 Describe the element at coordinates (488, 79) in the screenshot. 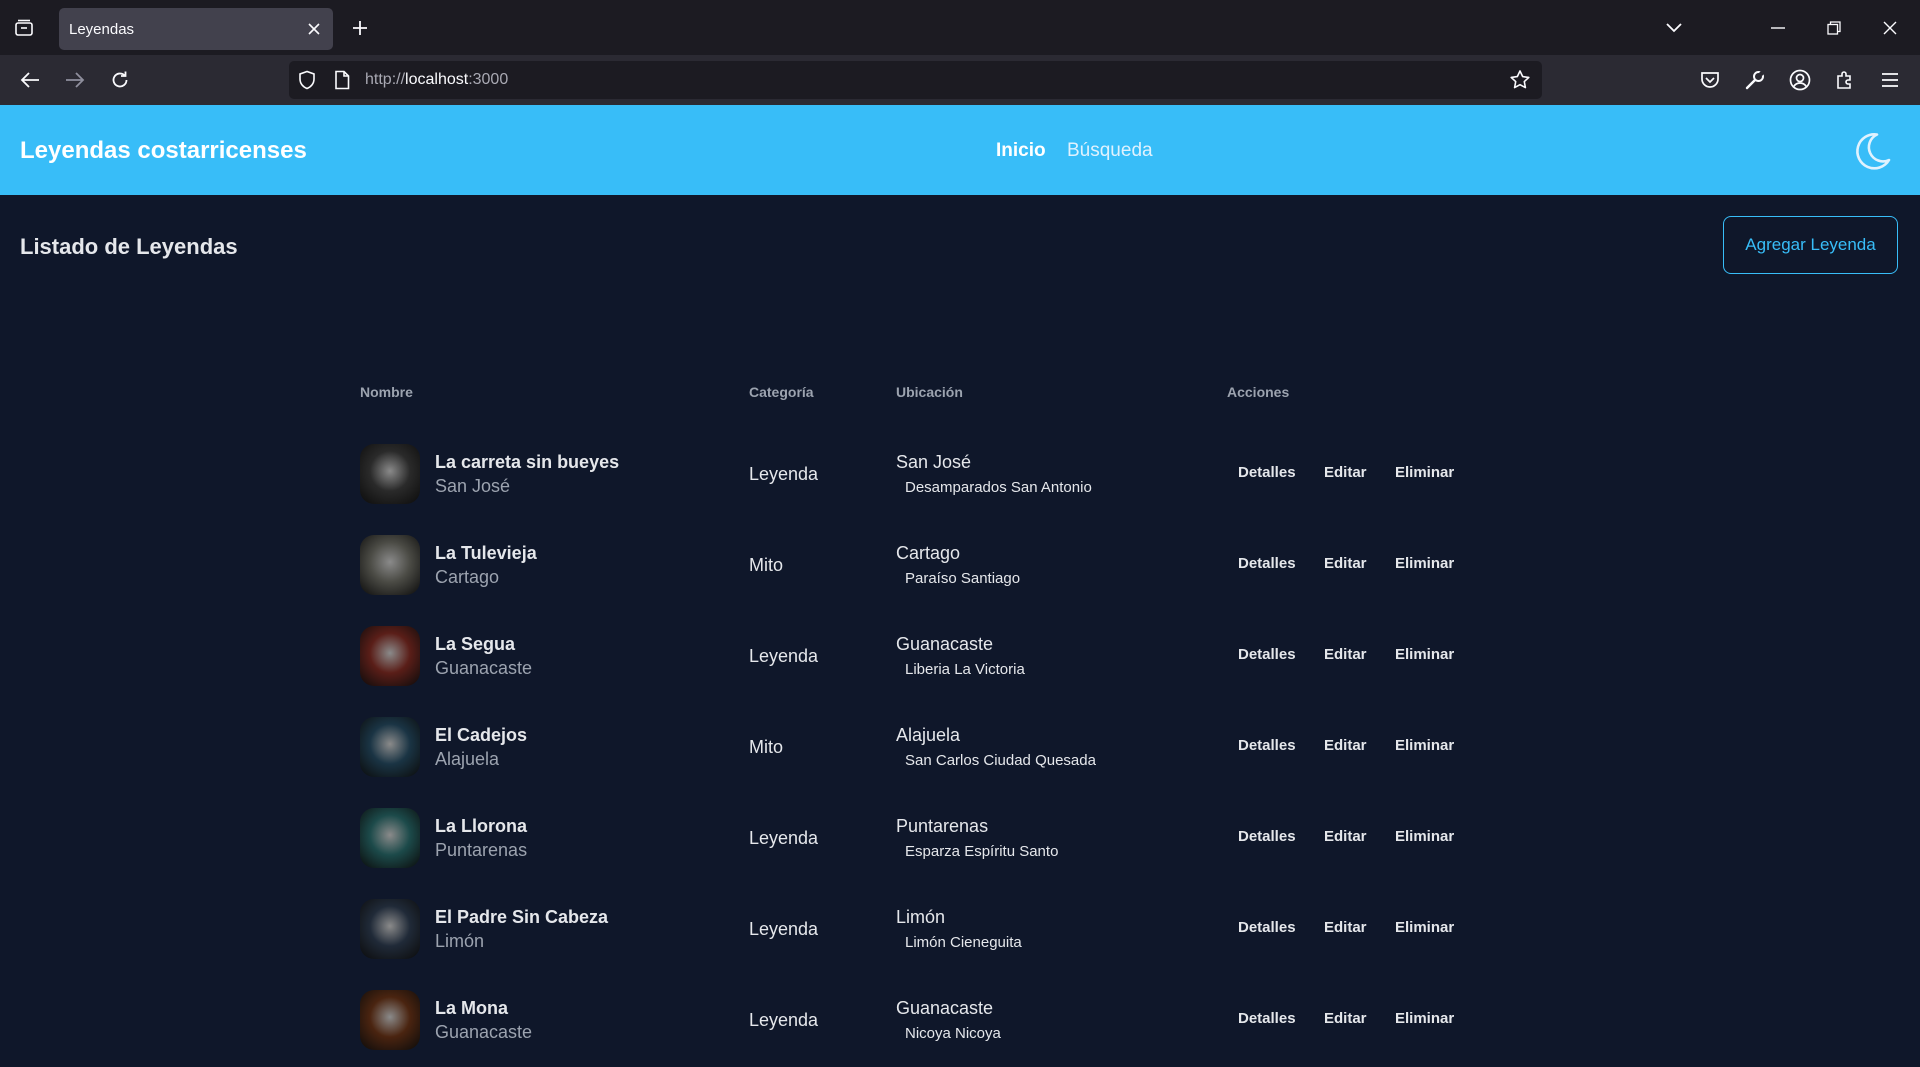

I see `url-port: :3000` at that location.